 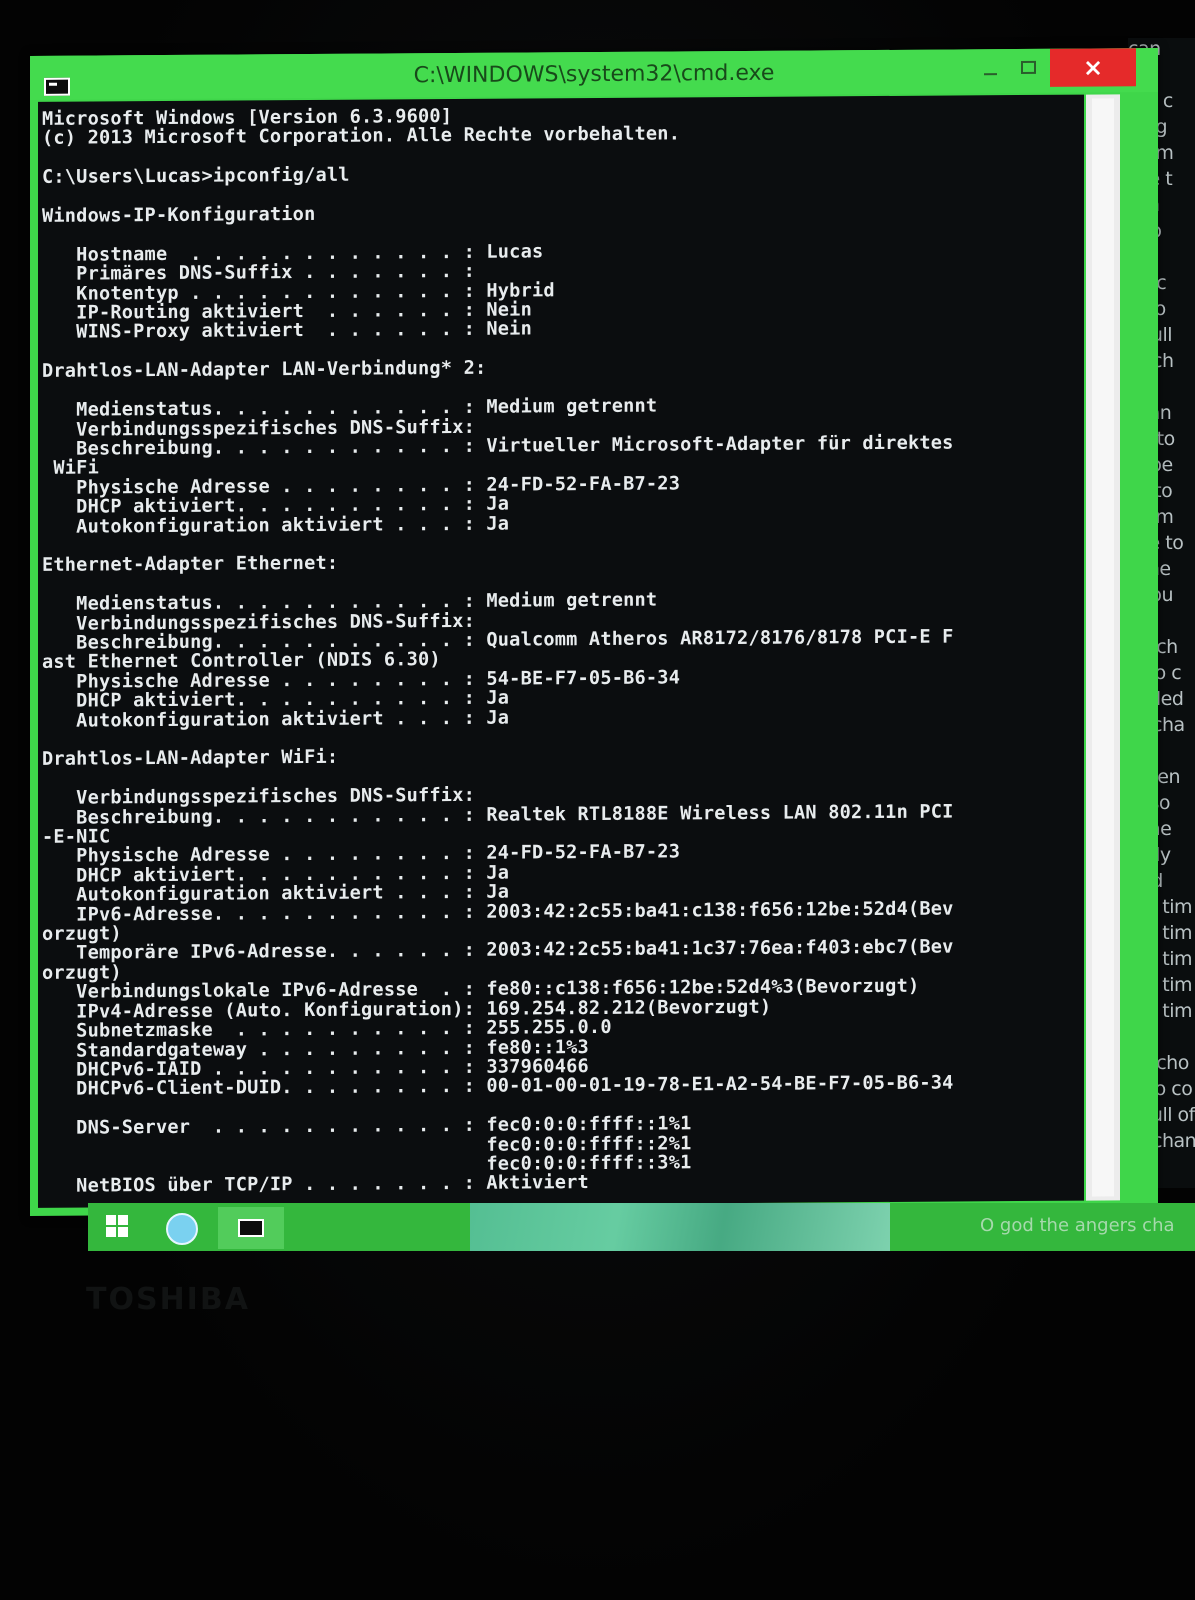 What do you see at coordinates (1028, 70) in the screenshot?
I see `maximize-button` at bounding box center [1028, 70].